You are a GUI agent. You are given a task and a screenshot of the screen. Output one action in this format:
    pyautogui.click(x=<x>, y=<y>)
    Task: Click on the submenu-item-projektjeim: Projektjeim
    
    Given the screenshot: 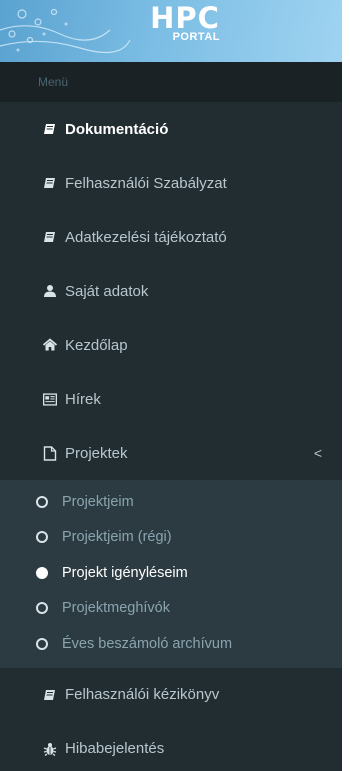 What is the action you would take?
    pyautogui.click(x=171, y=502)
    